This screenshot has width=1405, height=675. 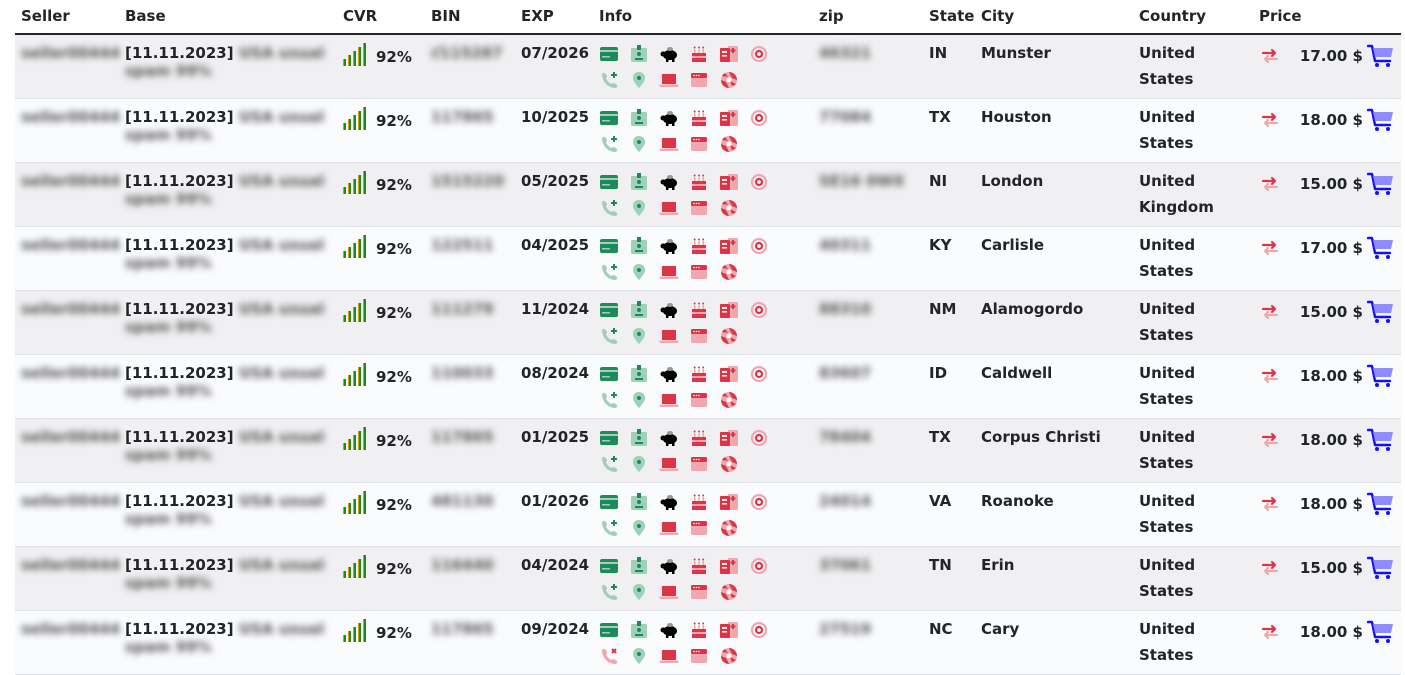 What do you see at coordinates (703, 450) in the screenshot?
I see `info-cell` at bounding box center [703, 450].